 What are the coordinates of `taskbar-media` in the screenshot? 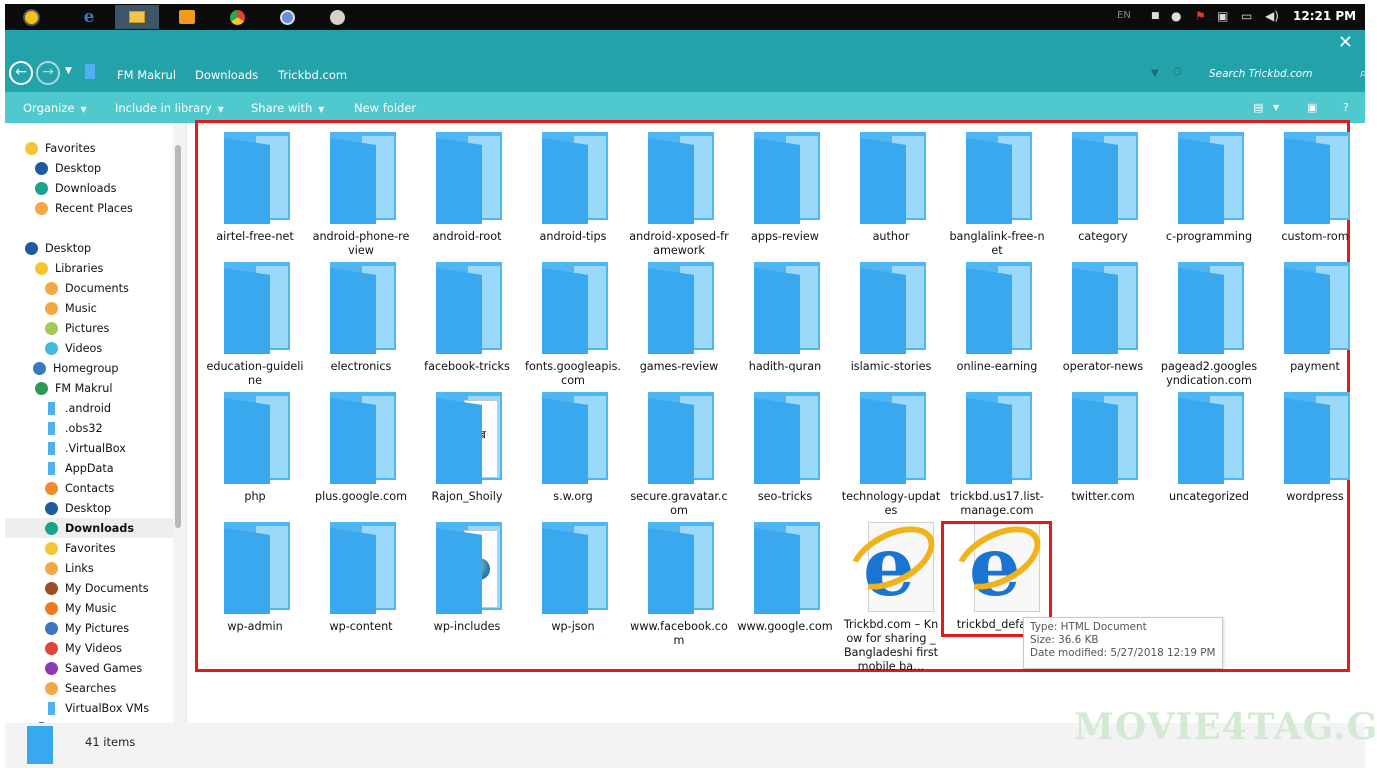 It's located at (187, 17).